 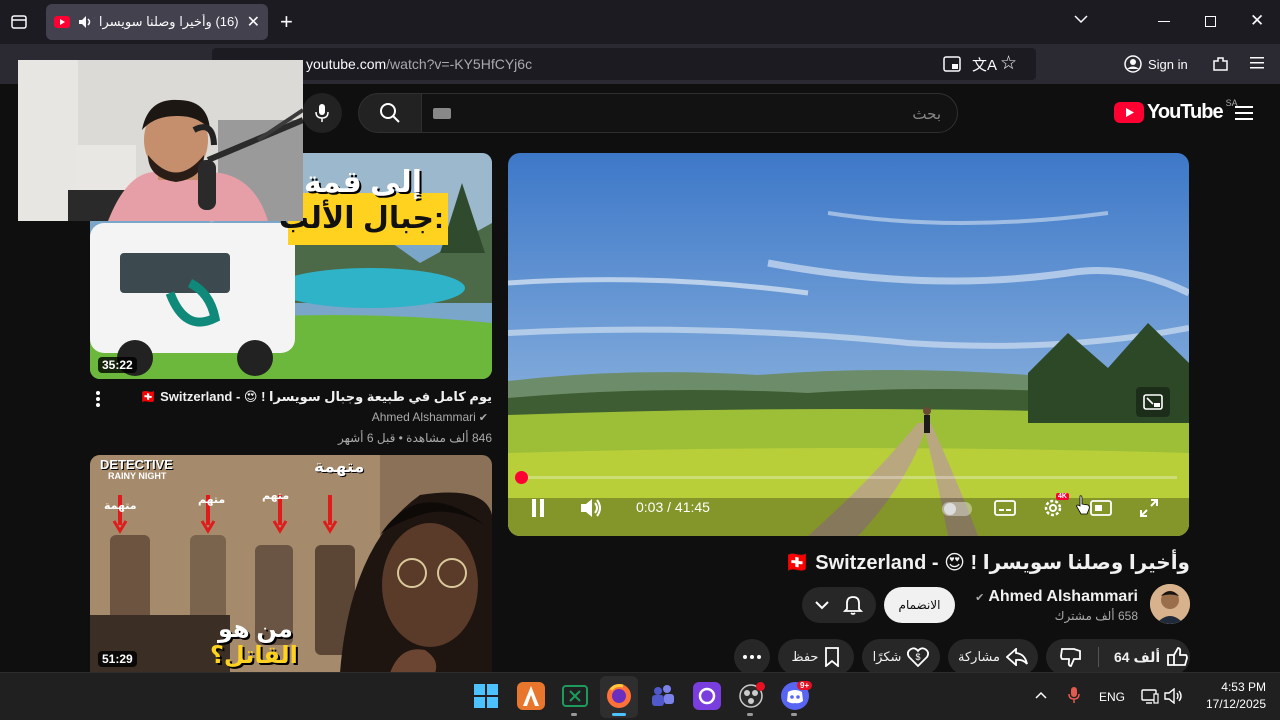 I want to click on volume-button, so click(x=592, y=508).